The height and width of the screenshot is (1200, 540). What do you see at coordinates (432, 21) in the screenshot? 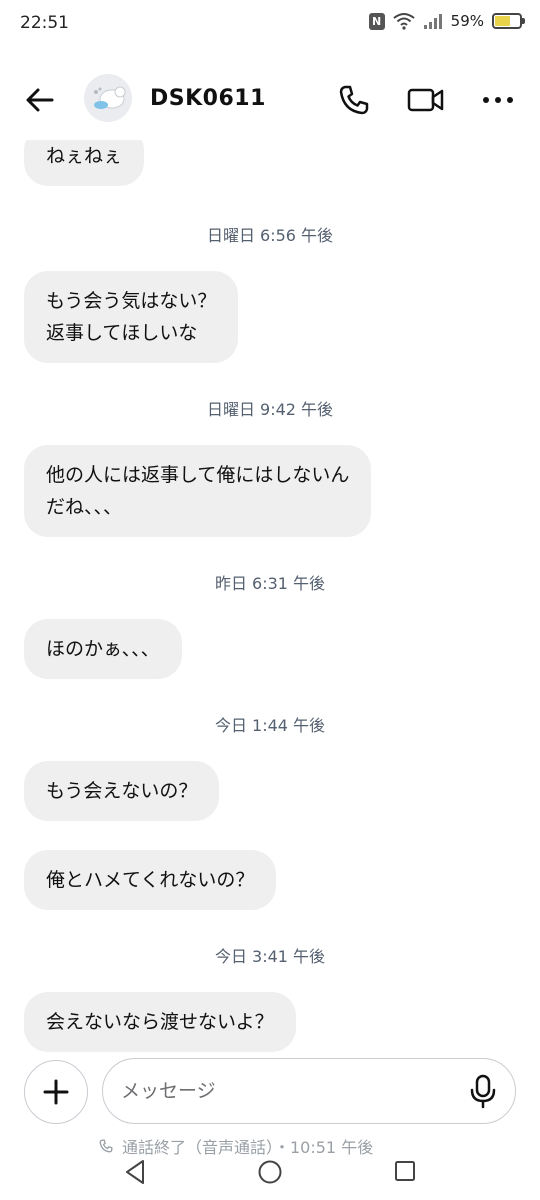
I see `signal-icon` at bounding box center [432, 21].